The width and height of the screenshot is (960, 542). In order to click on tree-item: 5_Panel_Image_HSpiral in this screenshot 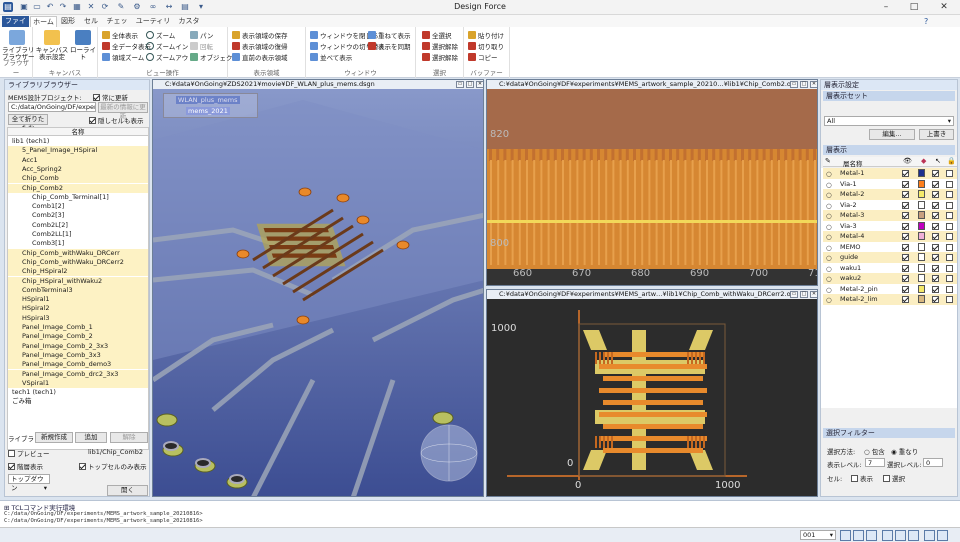, I will do `click(78, 151)`.